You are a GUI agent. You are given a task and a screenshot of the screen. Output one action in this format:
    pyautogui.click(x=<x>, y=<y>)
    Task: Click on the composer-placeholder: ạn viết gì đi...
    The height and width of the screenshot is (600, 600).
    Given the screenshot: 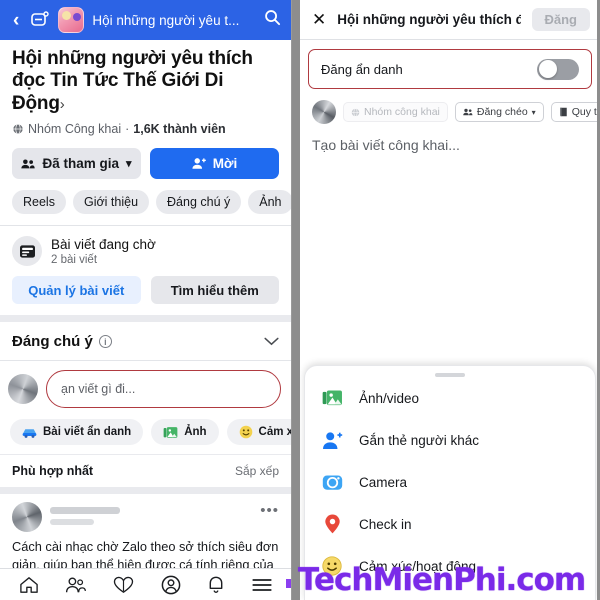 What is the action you would take?
    pyautogui.click(x=98, y=389)
    